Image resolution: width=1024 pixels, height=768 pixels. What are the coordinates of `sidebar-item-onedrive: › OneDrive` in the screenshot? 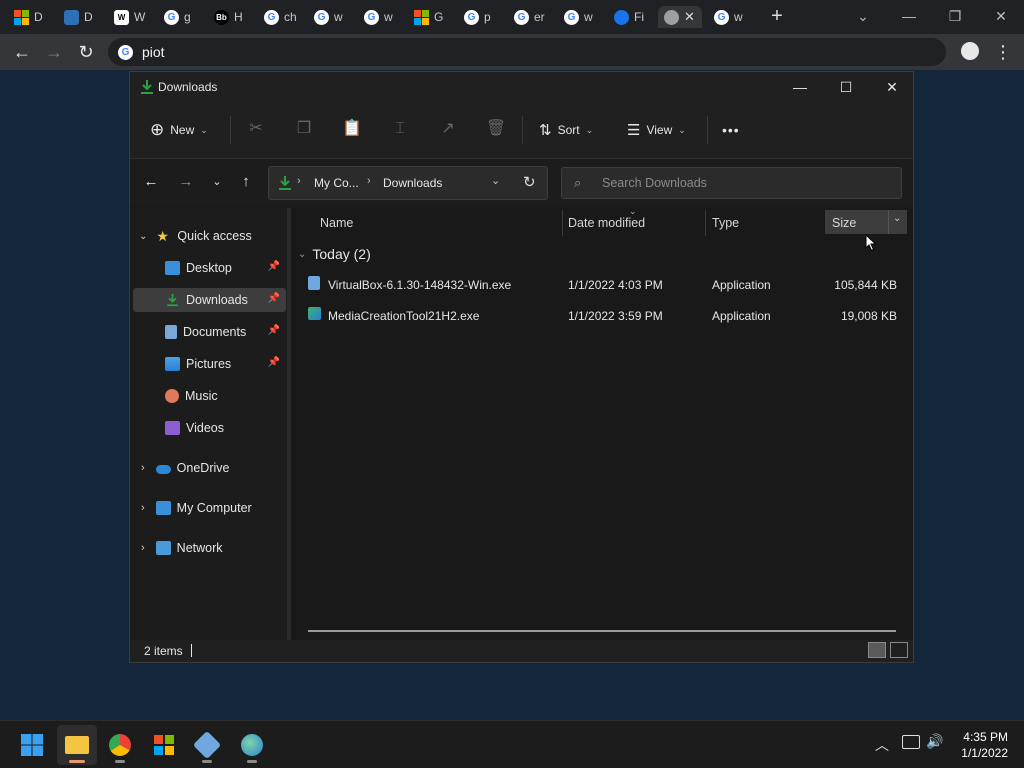 It's located at (209, 468).